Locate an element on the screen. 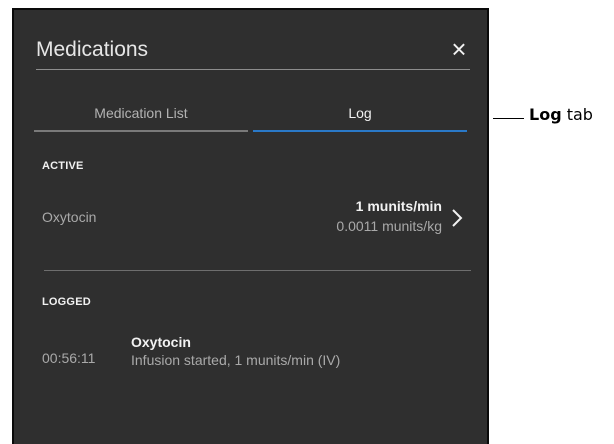 The width and height of the screenshot is (614, 444). callout-bold: Log is located at coordinates (545, 114).